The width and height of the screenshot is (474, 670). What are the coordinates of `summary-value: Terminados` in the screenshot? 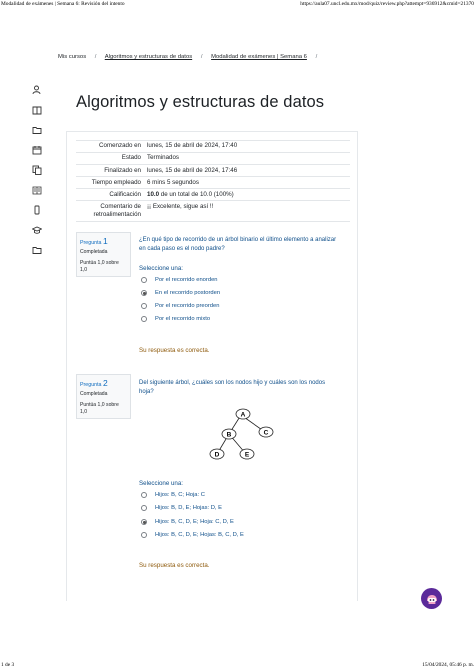 It's located at (163, 158).